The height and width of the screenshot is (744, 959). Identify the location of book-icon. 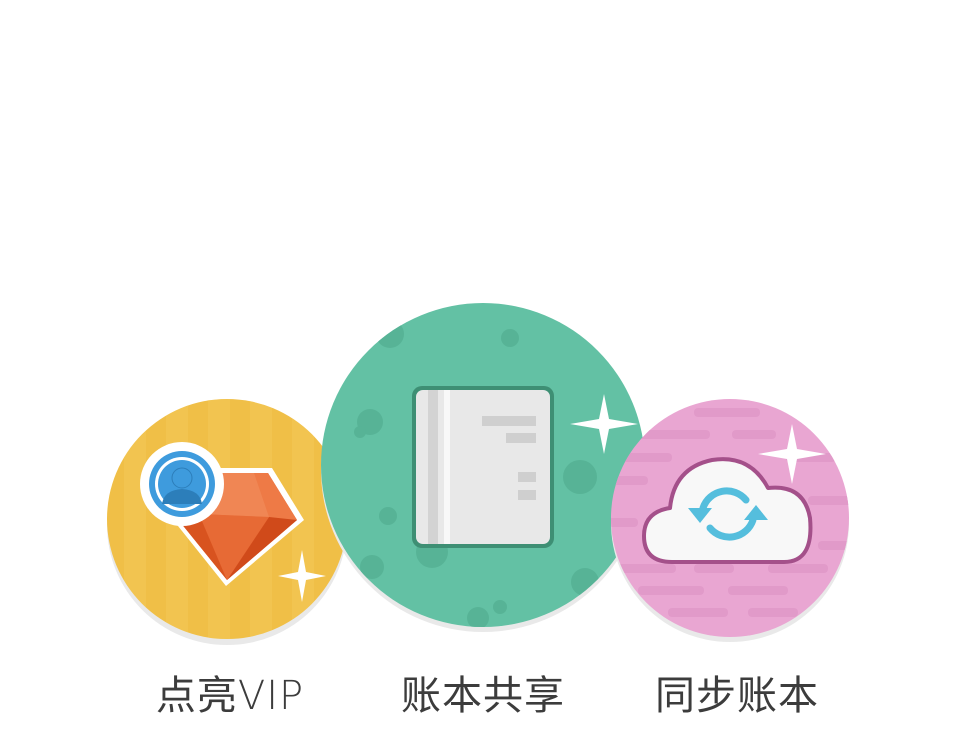
(483, 467).